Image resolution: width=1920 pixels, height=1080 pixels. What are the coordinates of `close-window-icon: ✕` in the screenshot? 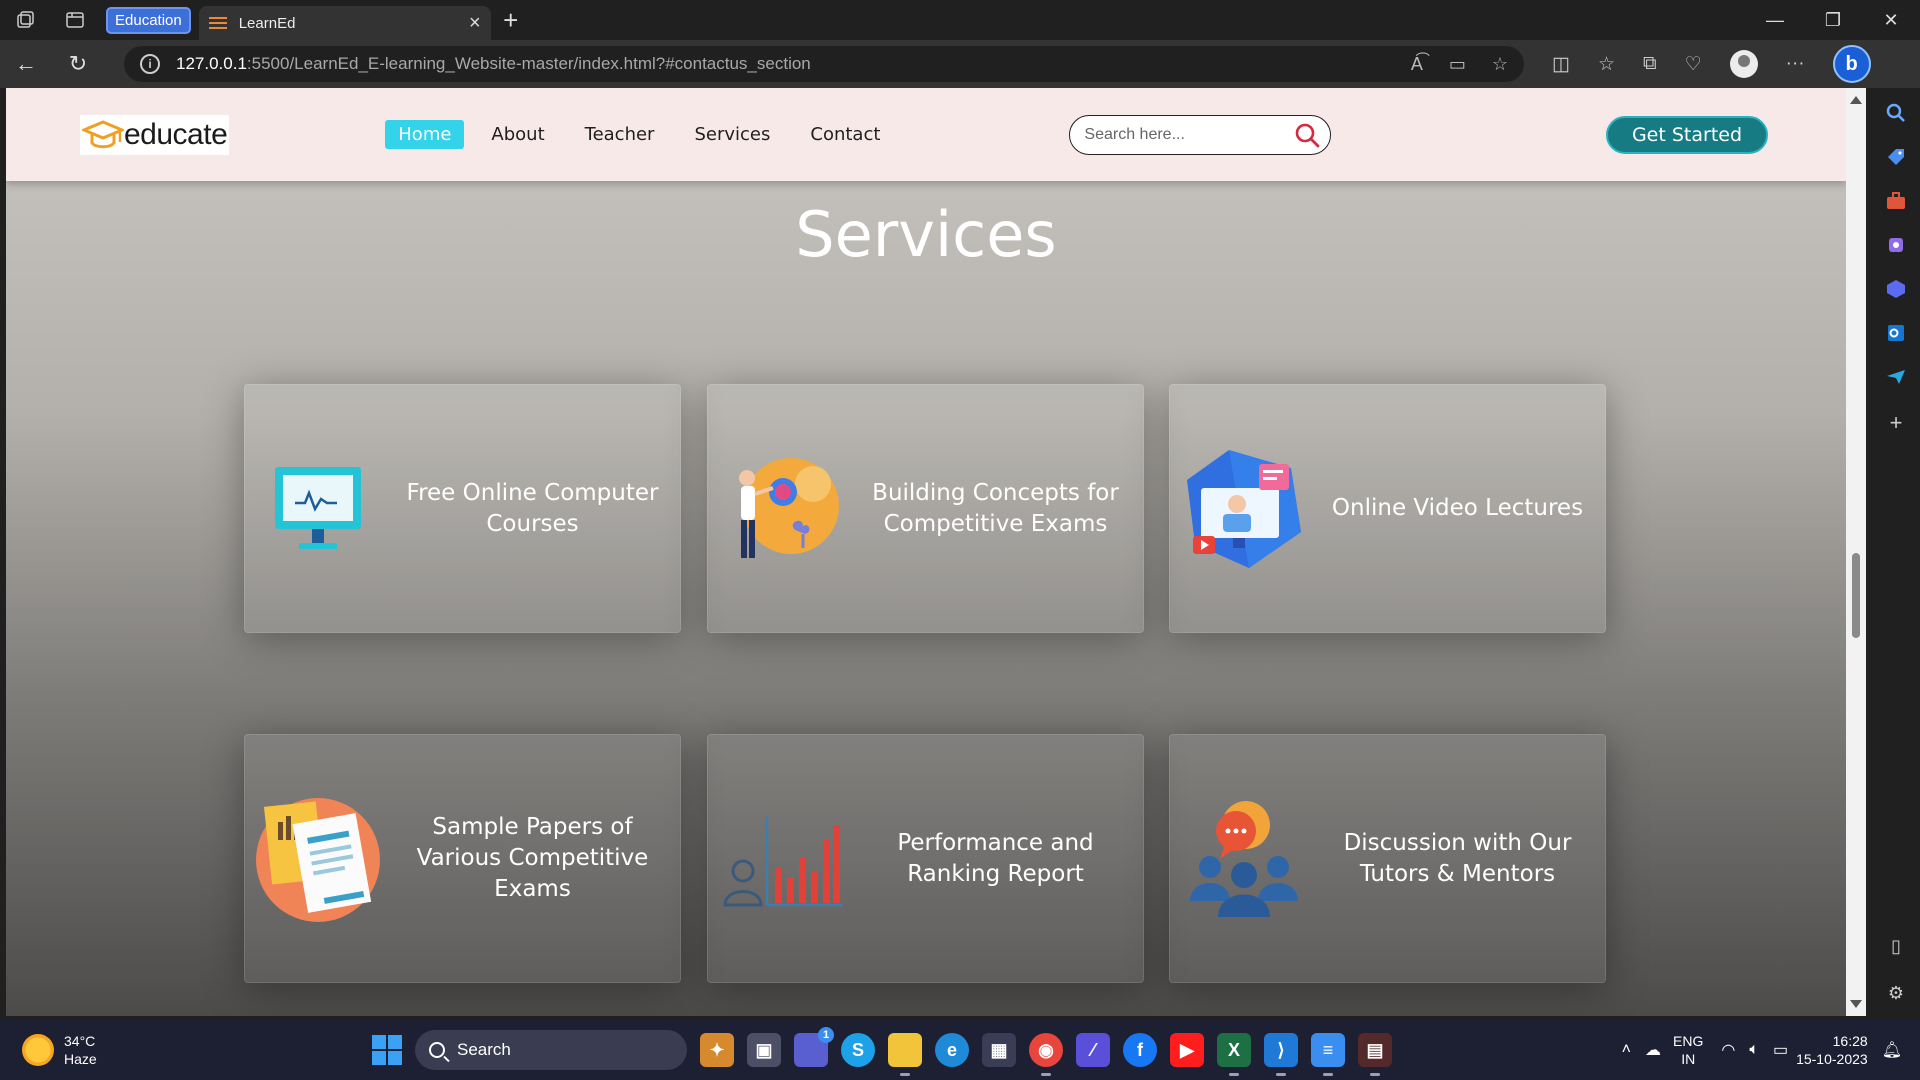 It's located at (1891, 20).